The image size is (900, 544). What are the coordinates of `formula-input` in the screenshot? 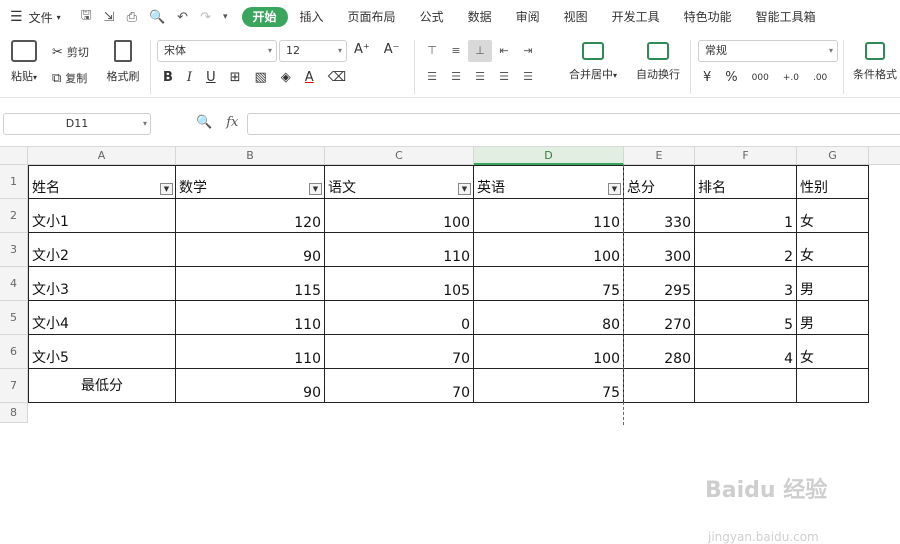 It's located at (573, 124).